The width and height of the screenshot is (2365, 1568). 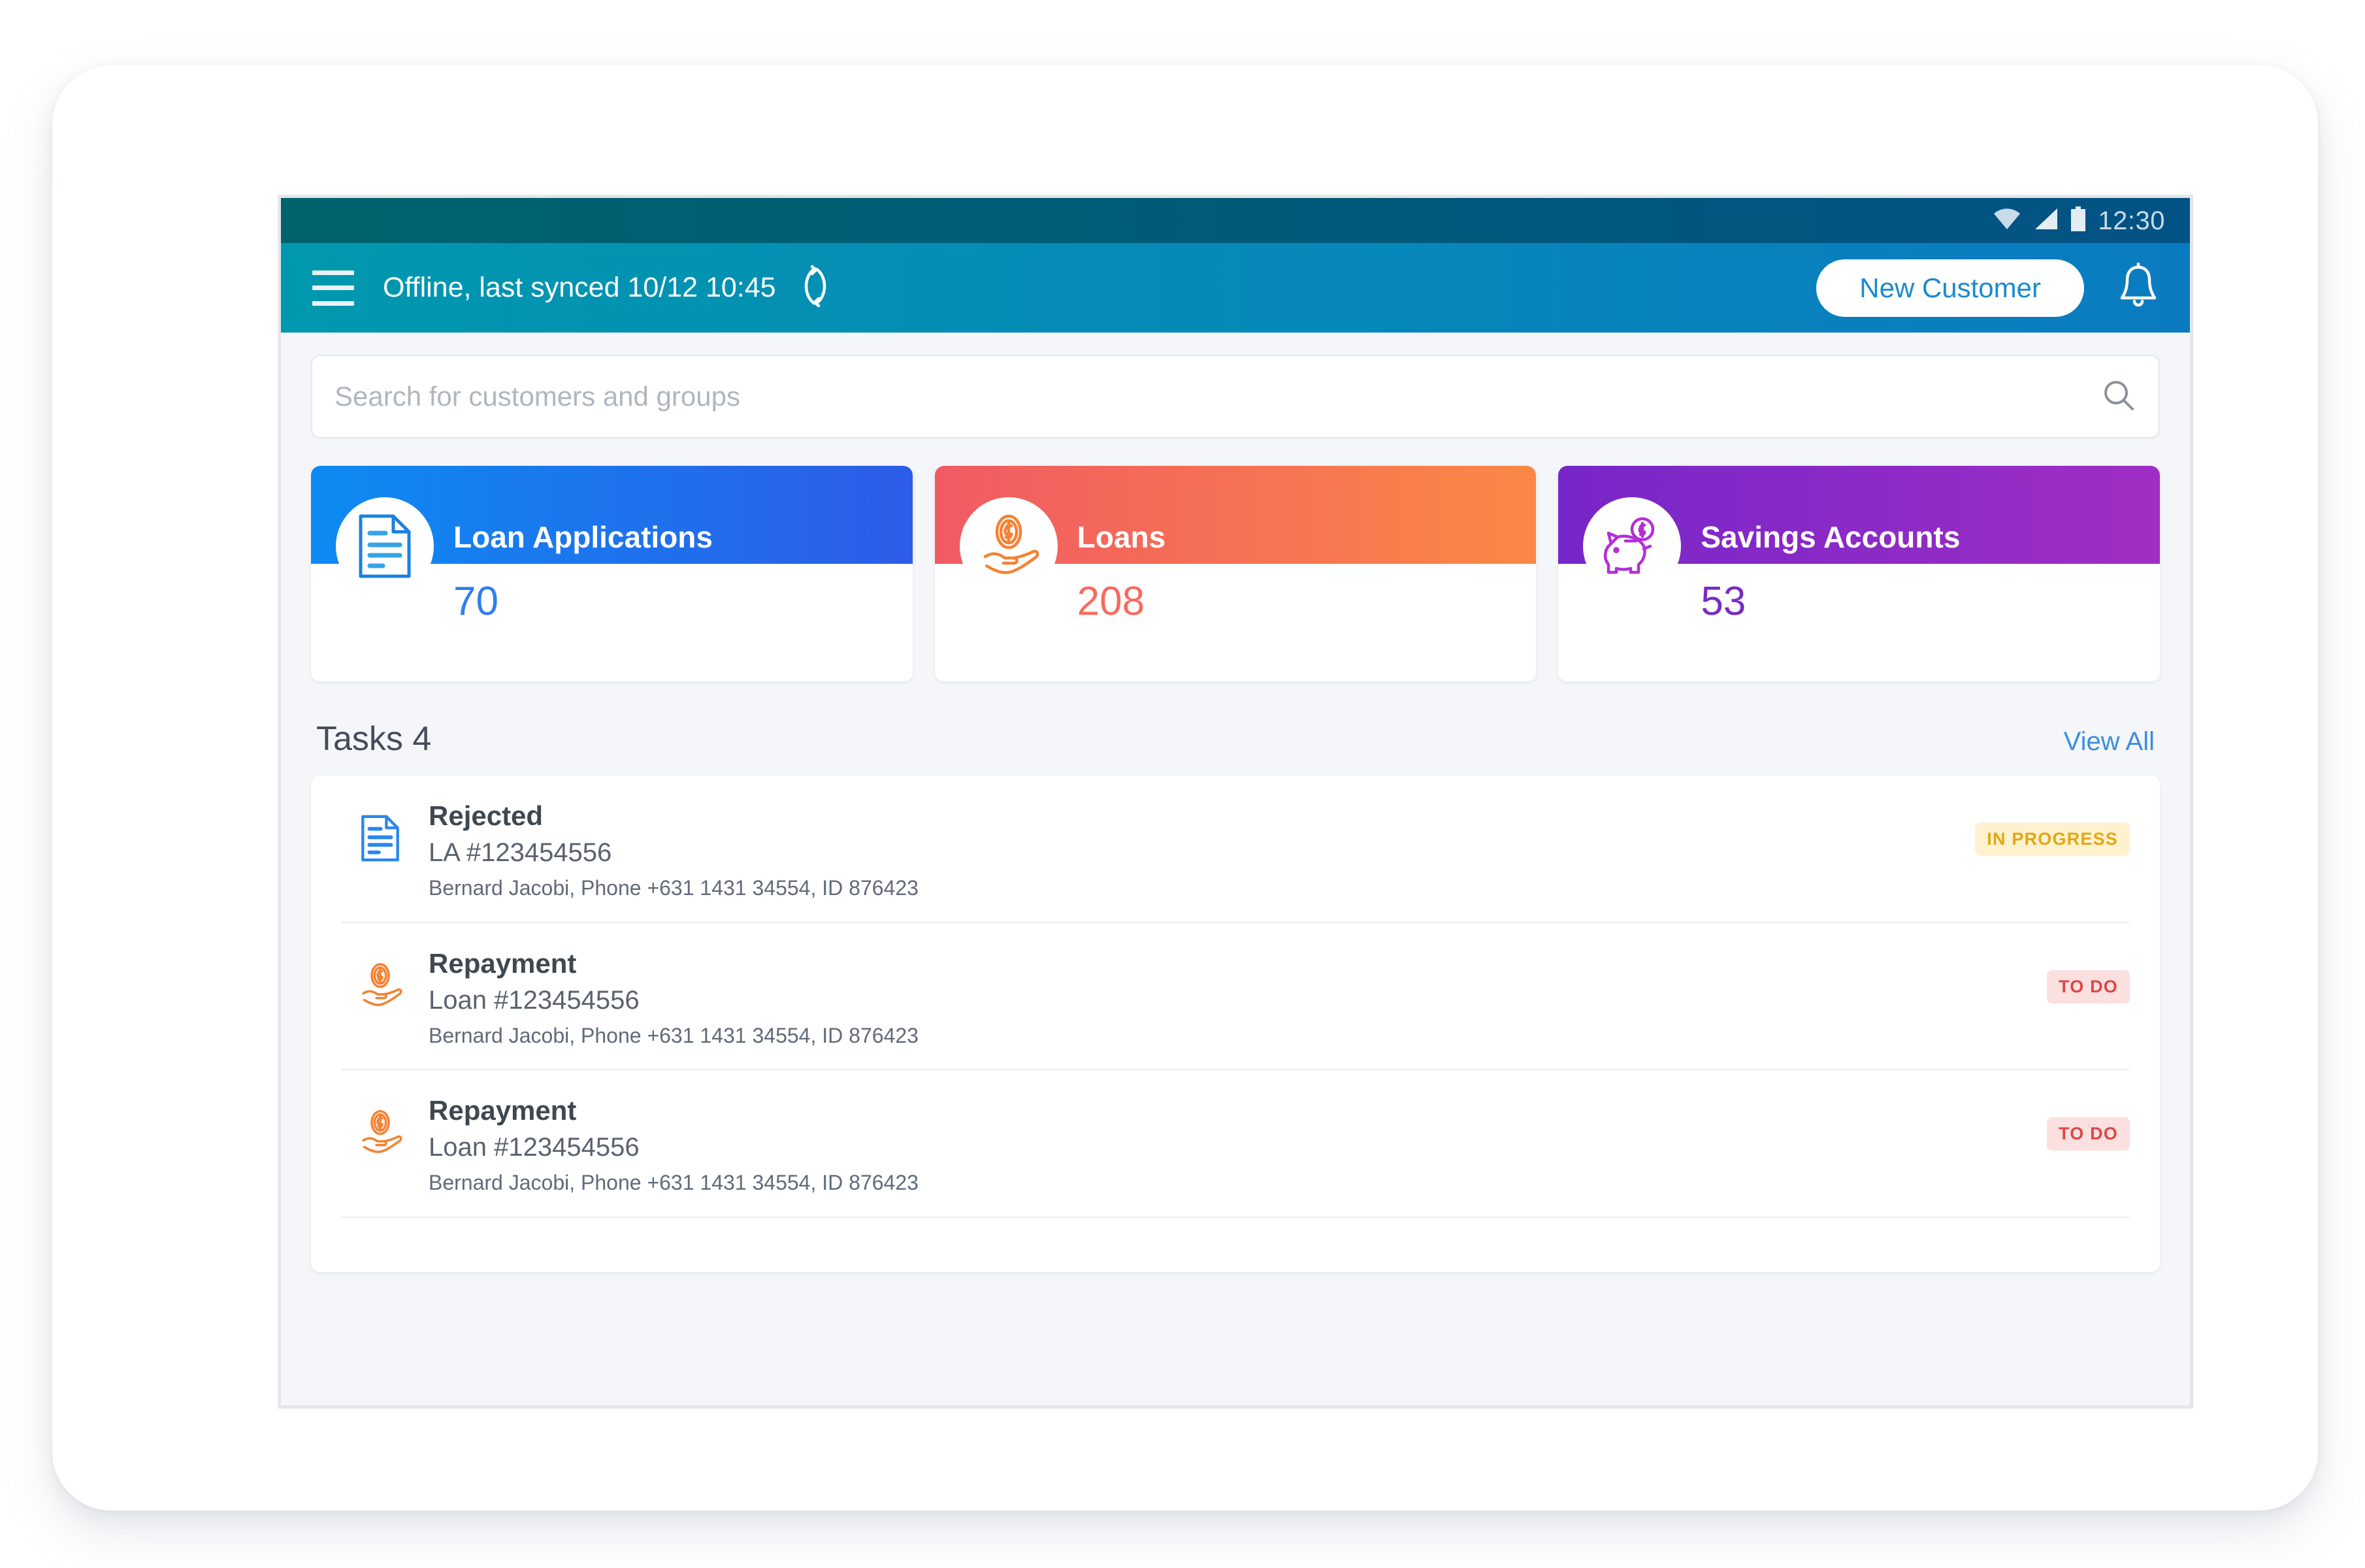 I want to click on hamburger-menu-icon, so click(x=333, y=288).